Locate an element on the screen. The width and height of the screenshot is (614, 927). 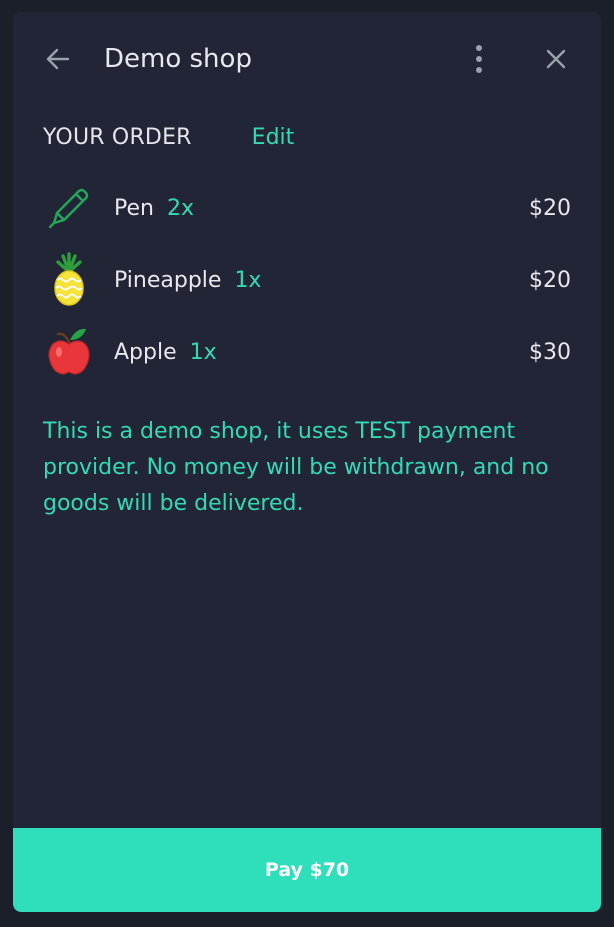
item-name: Pineapple is located at coordinates (168, 280).